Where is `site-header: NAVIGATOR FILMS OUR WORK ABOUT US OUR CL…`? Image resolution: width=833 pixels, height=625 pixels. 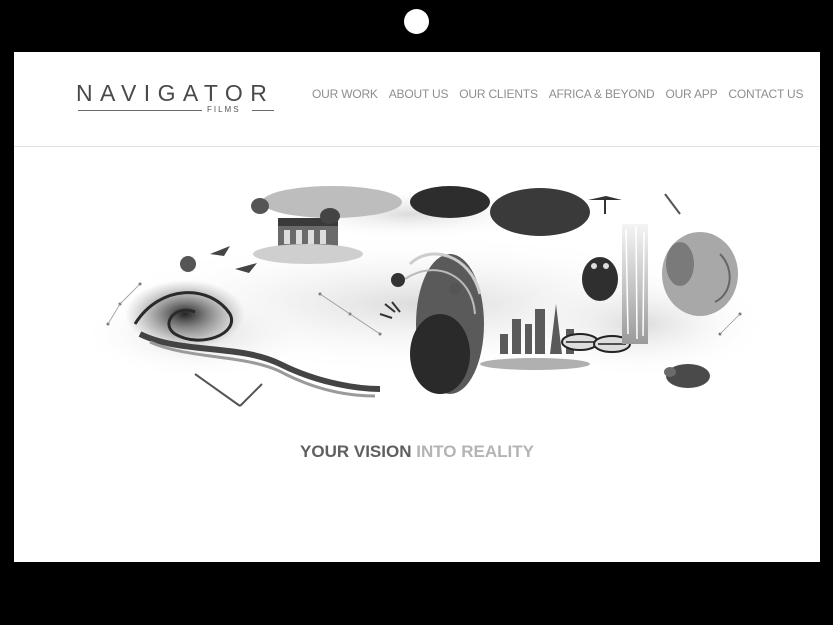 site-header: NAVIGATOR FILMS OUR WORK ABOUT US OUR CL… is located at coordinates (417, 99).